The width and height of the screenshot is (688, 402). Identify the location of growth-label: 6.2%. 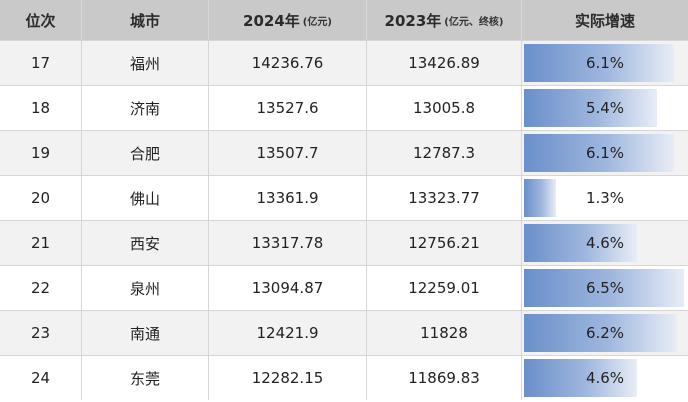
(605, 333).